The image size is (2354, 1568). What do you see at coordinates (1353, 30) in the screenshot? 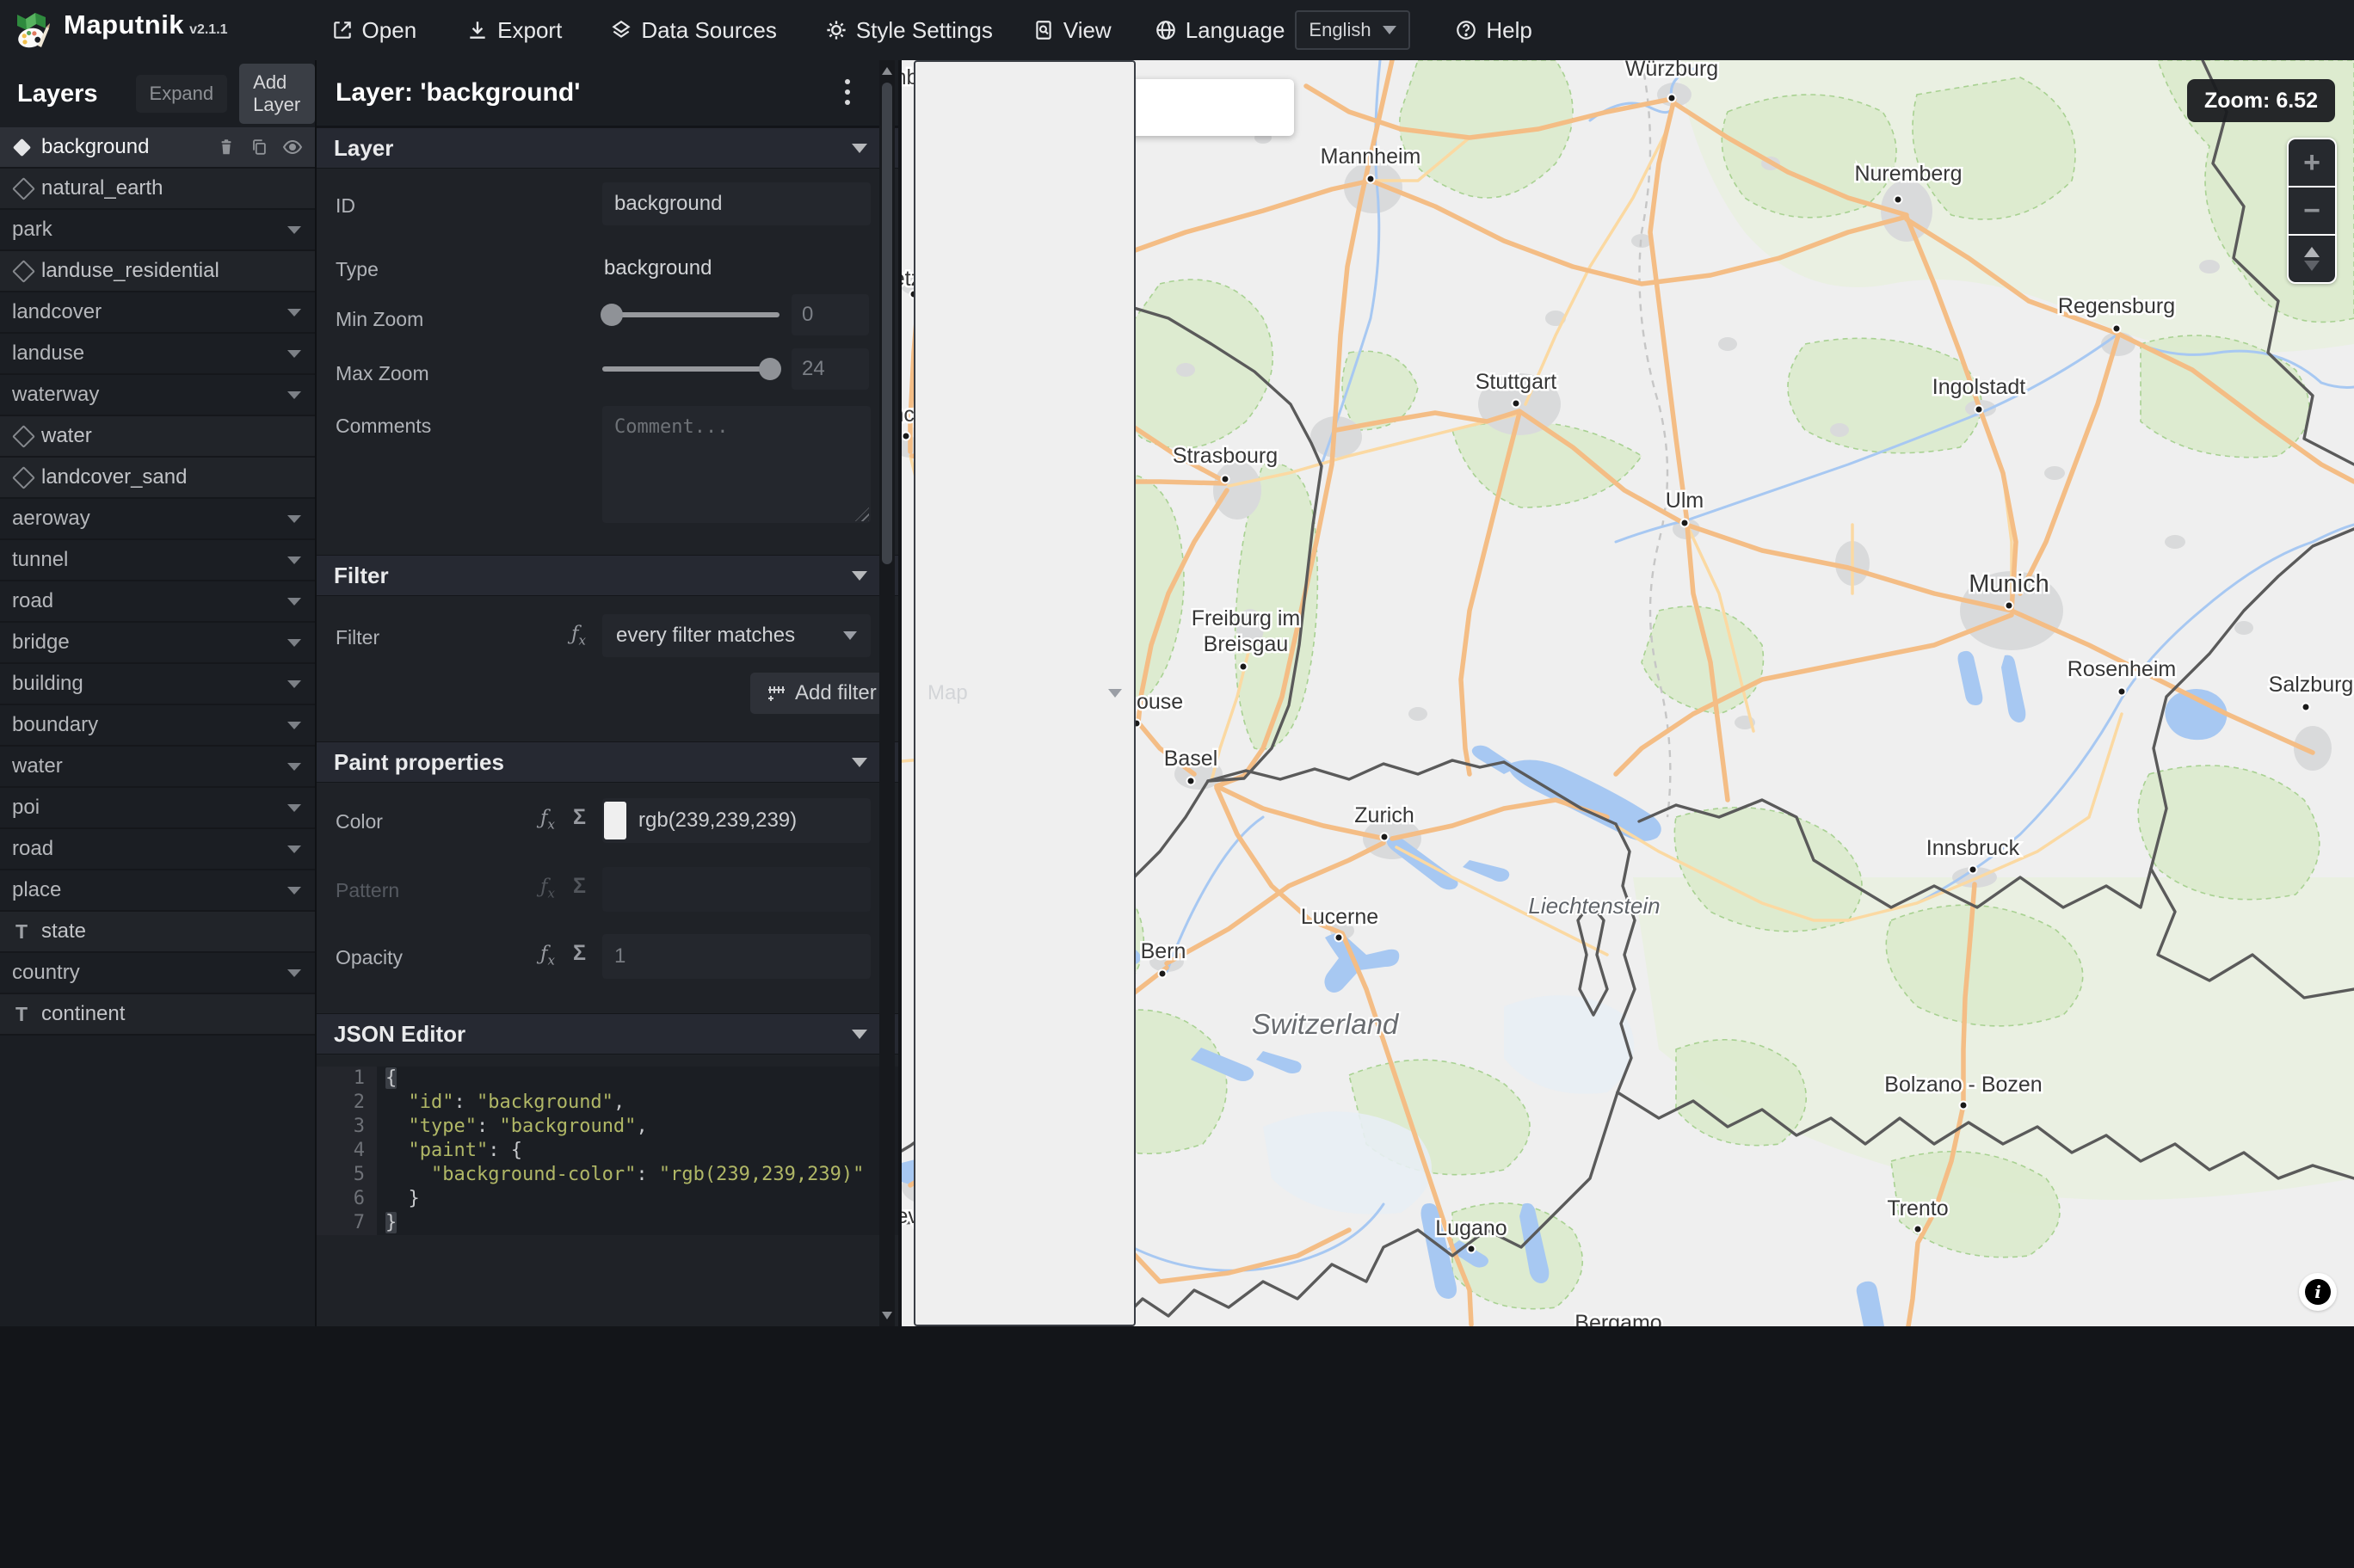
I see `language-select: English` at bounding box center [1353, 30].